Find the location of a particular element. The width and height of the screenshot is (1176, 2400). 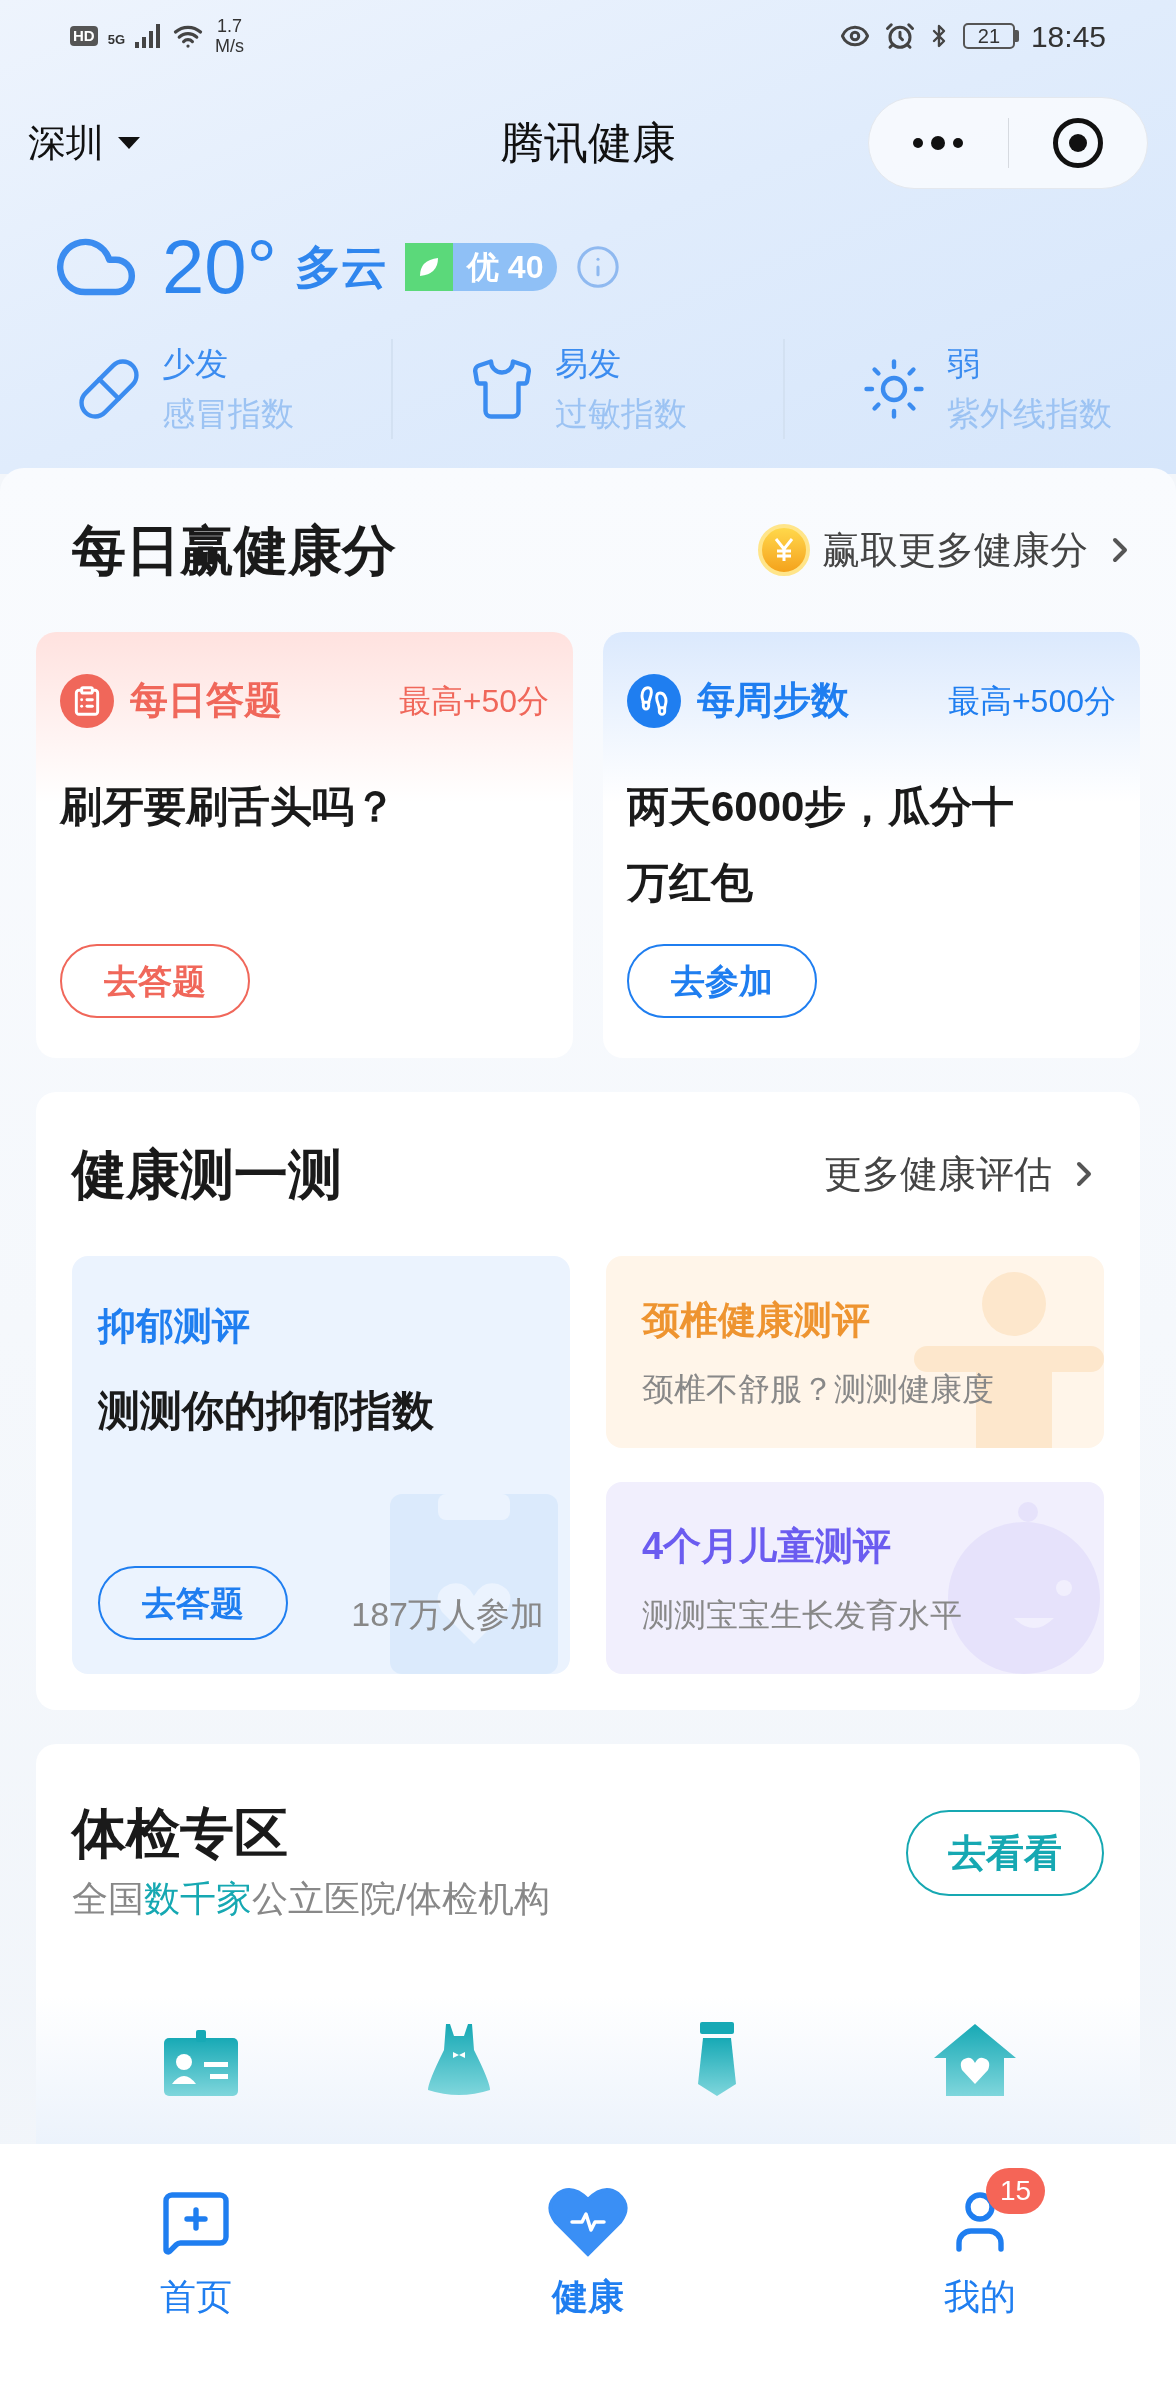

featured-test-card: 抑郁测评 测测你的抑郁指数 去答题 187万人参加 is located at coordinates (321, 1465).